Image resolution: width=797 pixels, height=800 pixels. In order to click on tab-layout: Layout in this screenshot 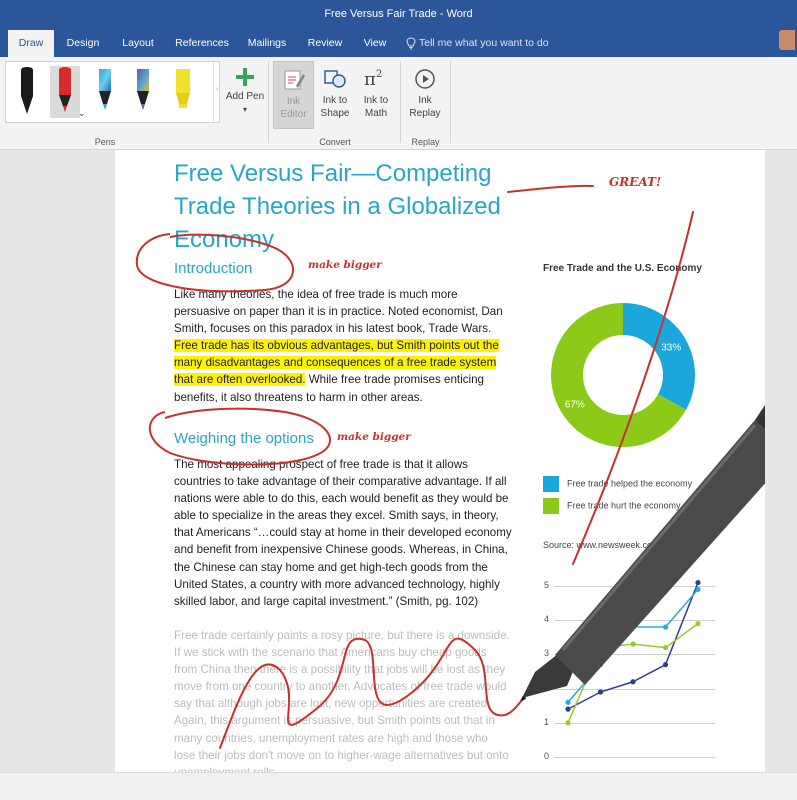, I will do `click(138, 43)`.